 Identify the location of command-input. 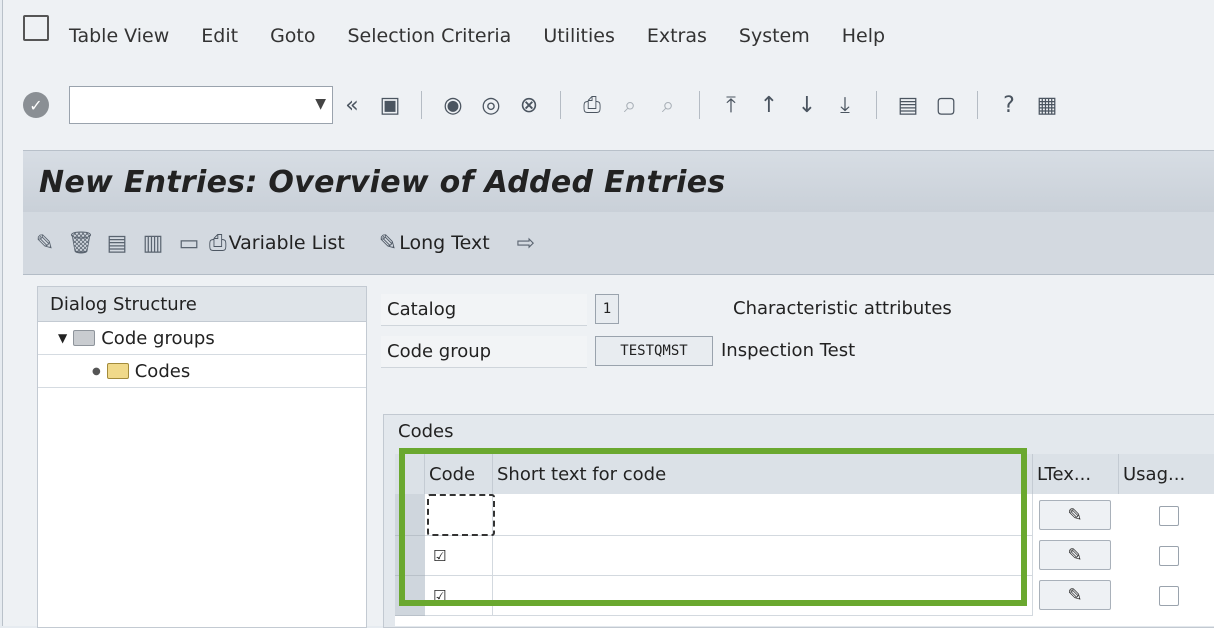
(186, 104).